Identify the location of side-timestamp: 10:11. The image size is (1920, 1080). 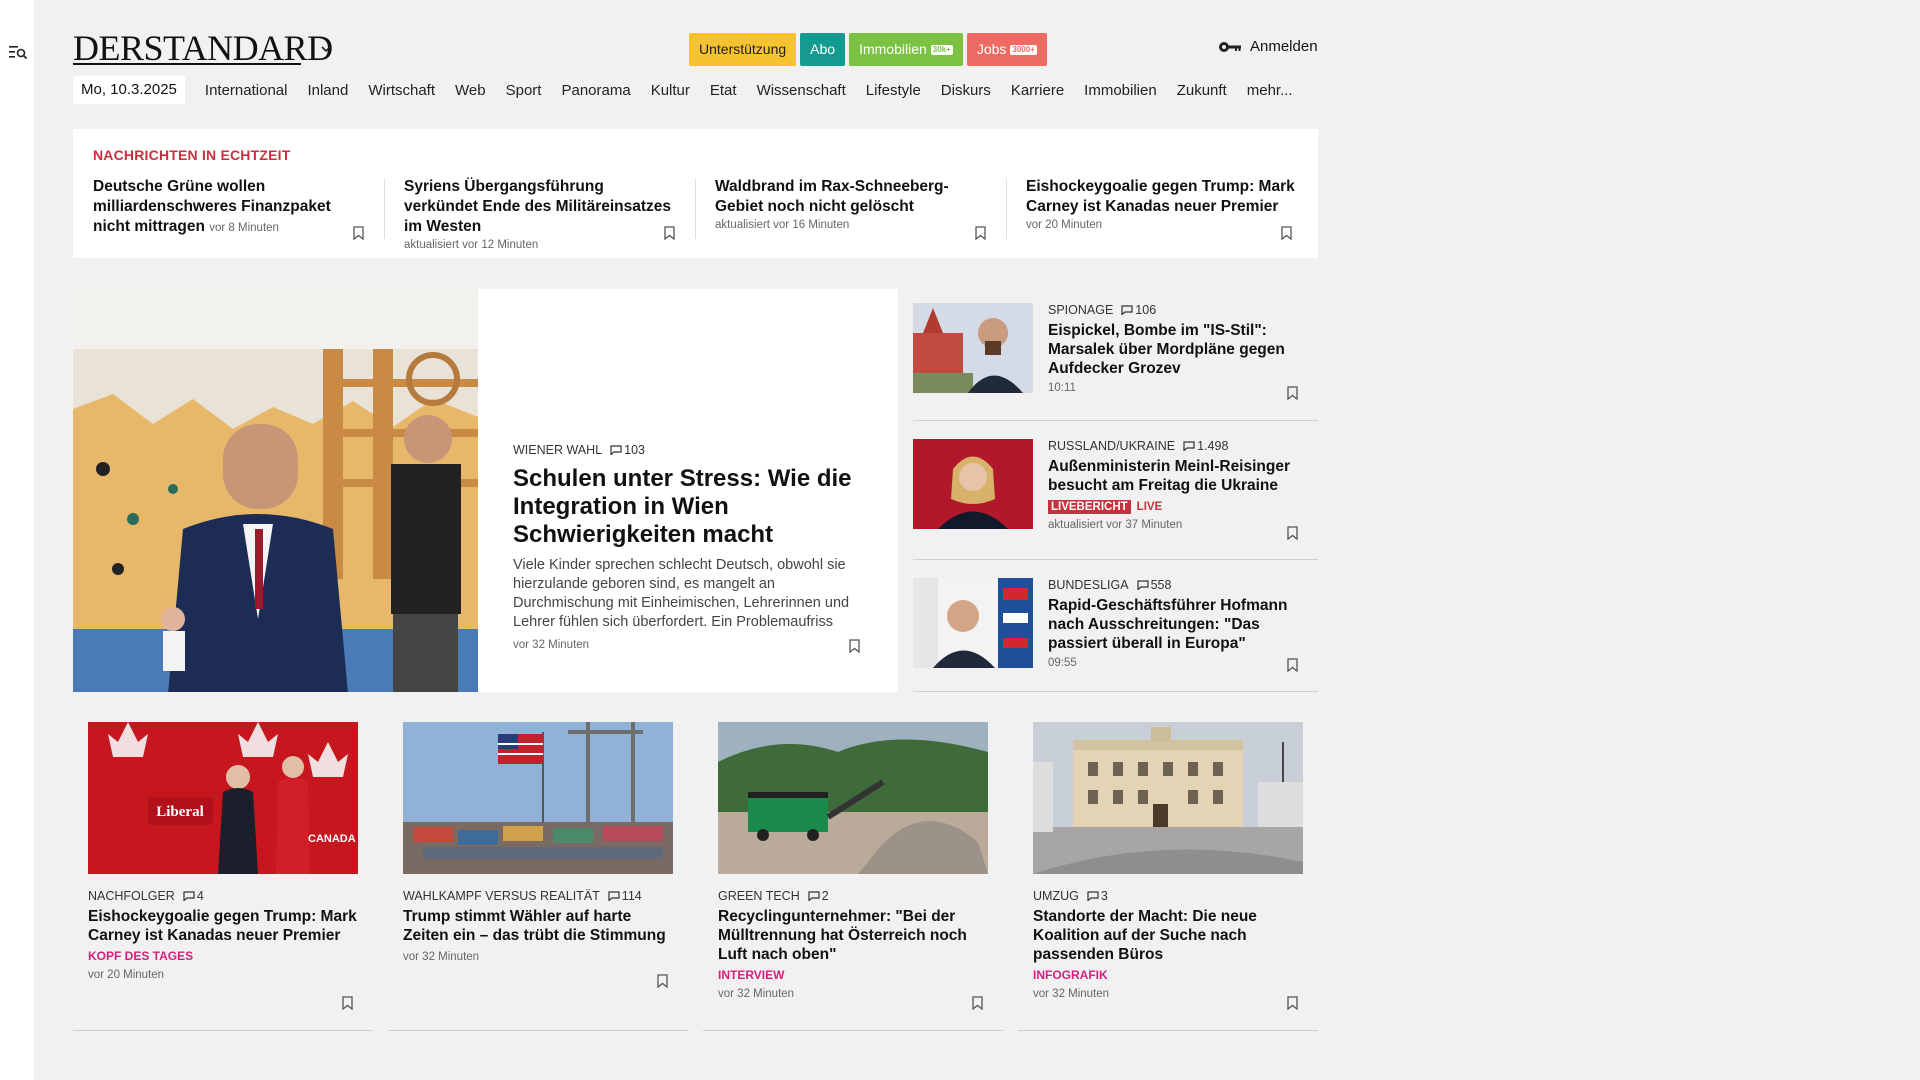
(1062, 388).